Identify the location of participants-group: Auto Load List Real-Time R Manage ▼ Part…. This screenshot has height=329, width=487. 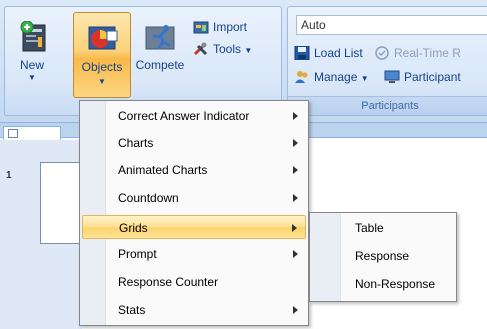
(387, 61).